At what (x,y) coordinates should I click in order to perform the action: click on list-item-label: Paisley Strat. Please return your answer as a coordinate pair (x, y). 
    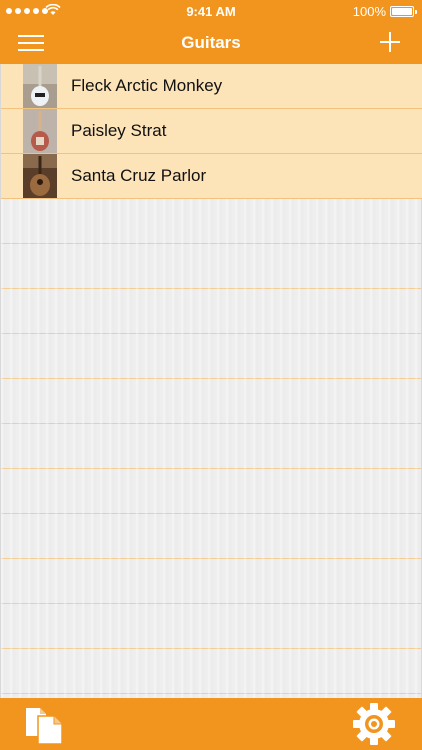
    Looking at the image, I should click on (119, 130).